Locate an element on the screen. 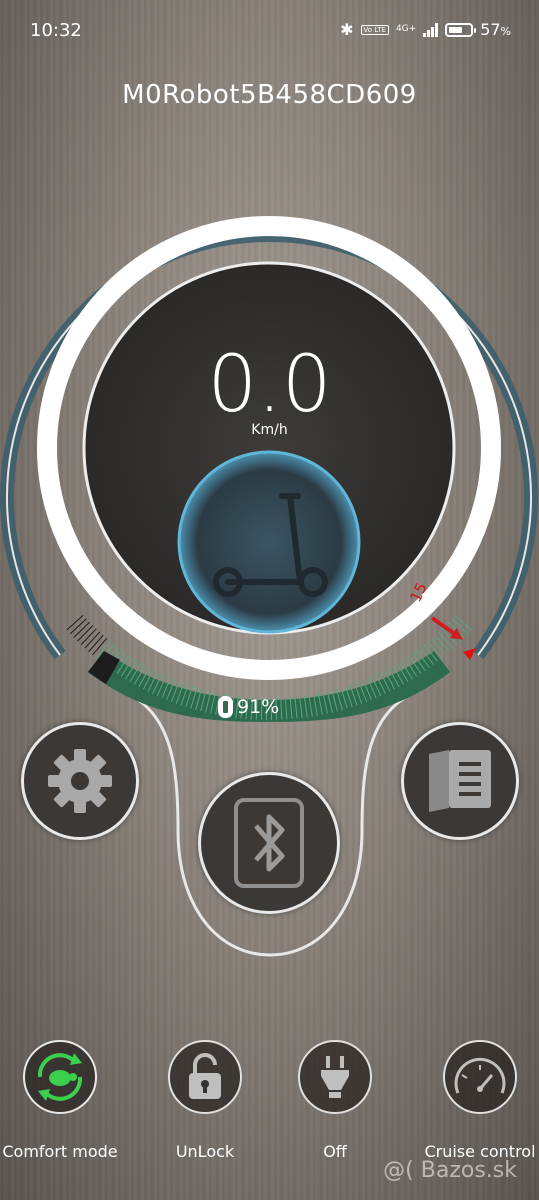  turtle-mode-icon is located at coordinates (60, 1077).